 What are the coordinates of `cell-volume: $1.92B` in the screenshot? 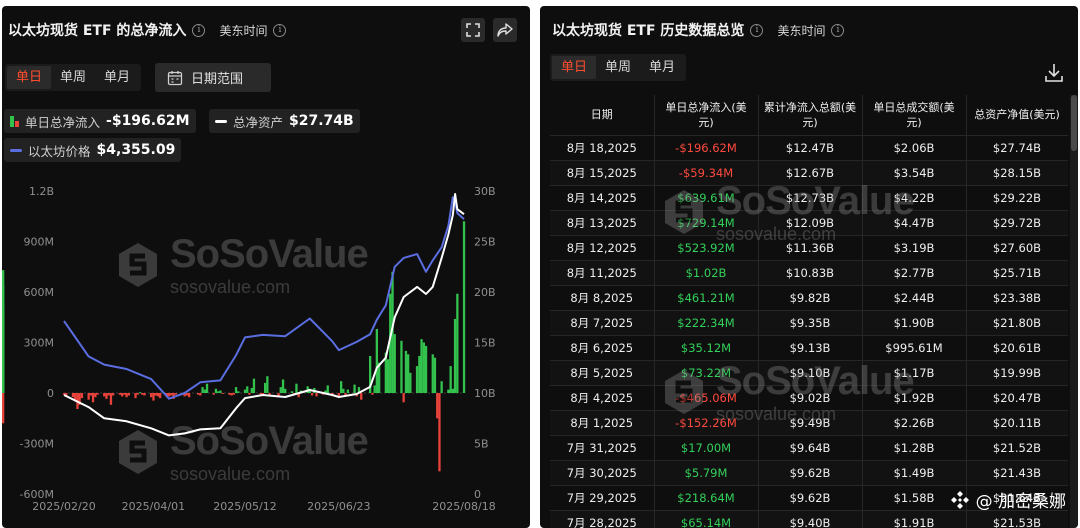 It's located at (914, 398).